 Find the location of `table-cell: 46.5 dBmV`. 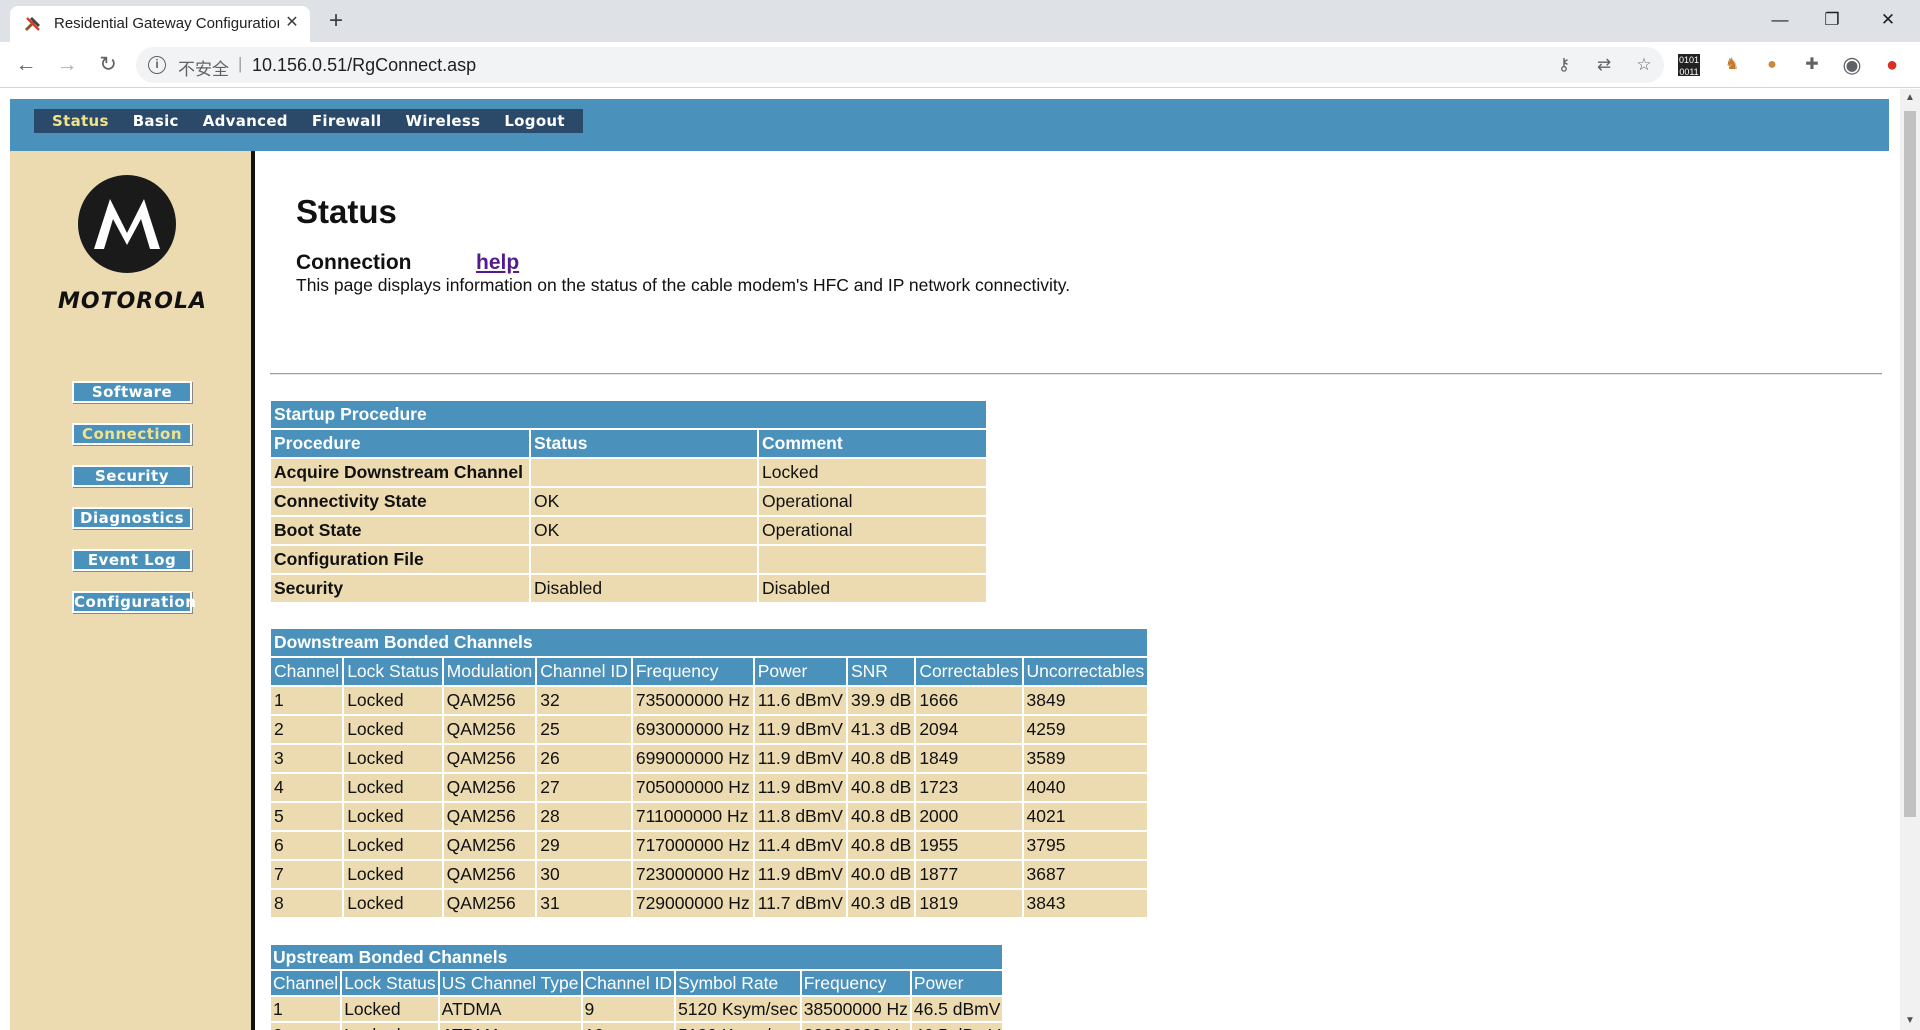

table-cell: 46.5 dBmV is located at coordinates (957, 1026).